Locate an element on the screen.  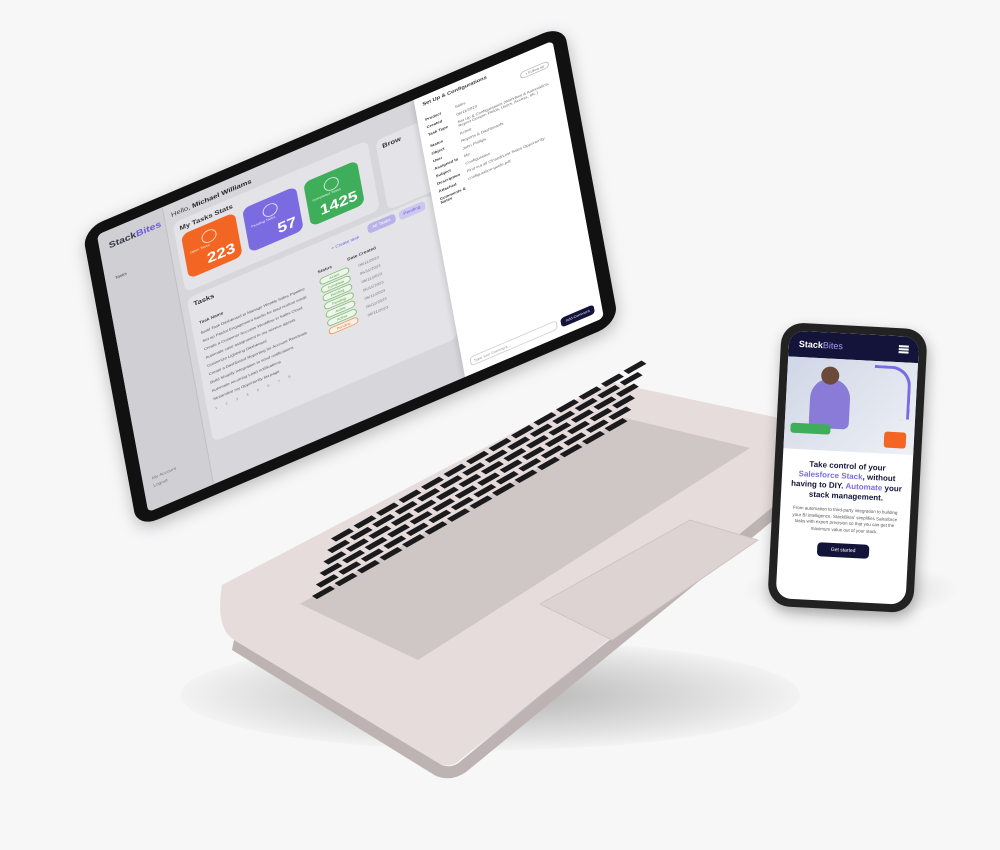
hero-image is located at coordinates (851, 406).